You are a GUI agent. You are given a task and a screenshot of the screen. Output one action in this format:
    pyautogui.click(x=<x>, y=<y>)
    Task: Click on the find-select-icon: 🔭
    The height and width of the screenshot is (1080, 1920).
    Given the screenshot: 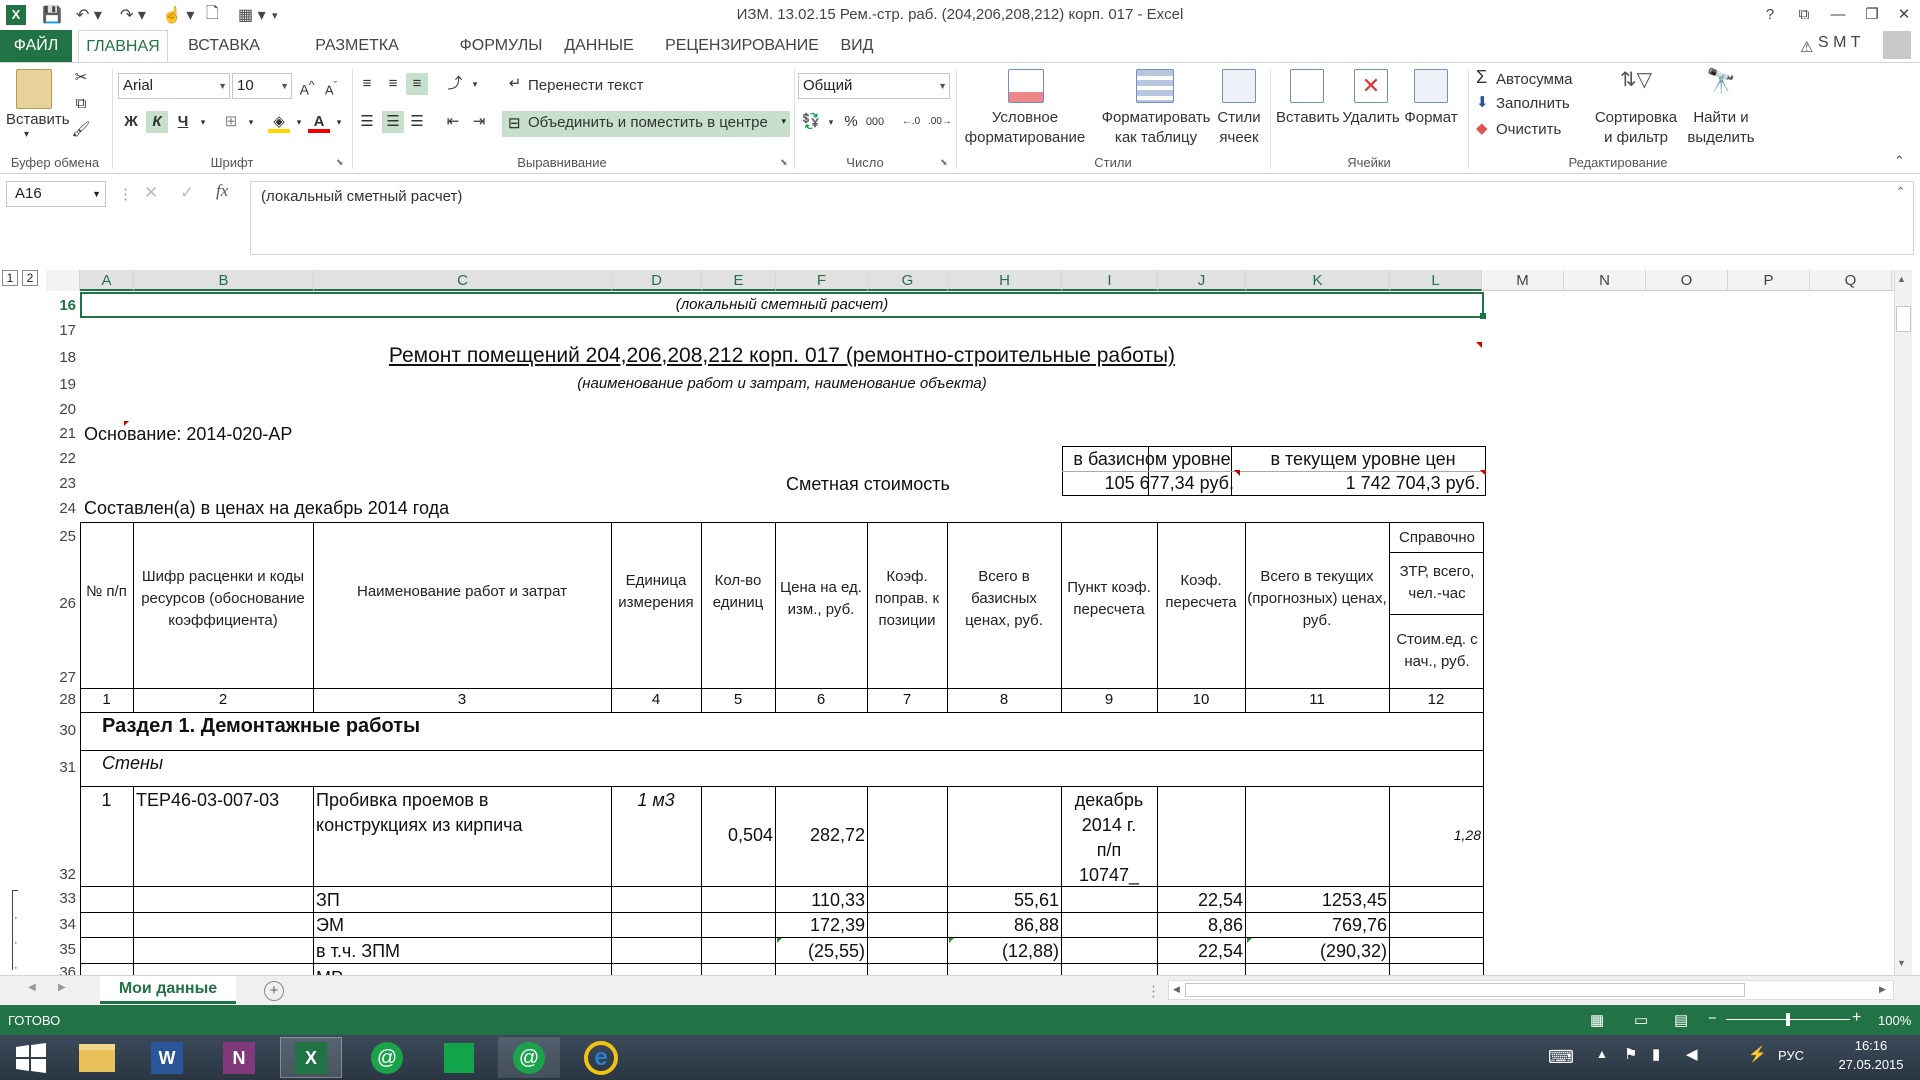 What is the action you would take?
    pyautogui.click(x=1721, y=85)
    